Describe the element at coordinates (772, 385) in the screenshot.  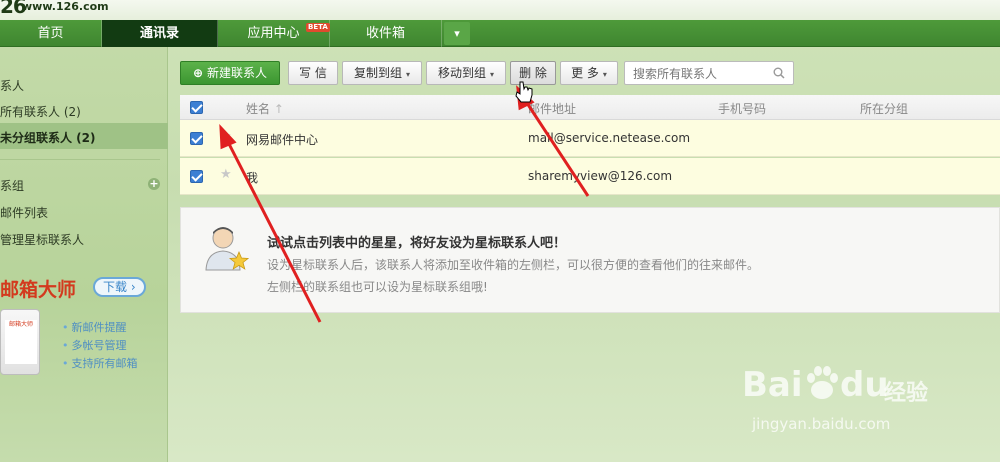
I see `watermark-brand: Bai` at that location.